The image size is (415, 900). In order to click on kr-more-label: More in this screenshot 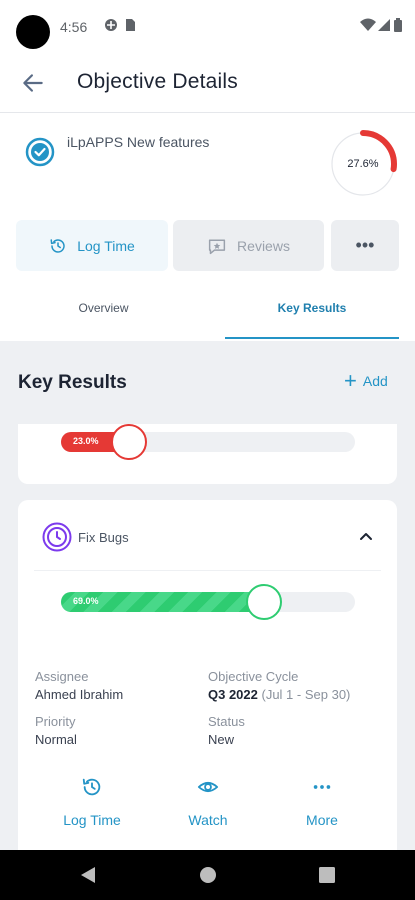, I will do `click(322, 820)`.